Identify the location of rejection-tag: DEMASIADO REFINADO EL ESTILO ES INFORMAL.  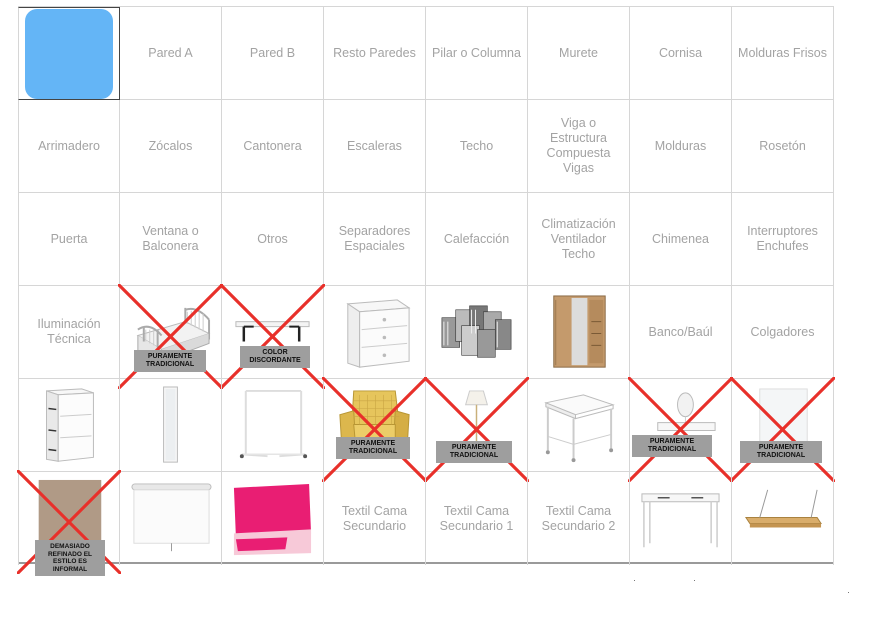
(70, 558).